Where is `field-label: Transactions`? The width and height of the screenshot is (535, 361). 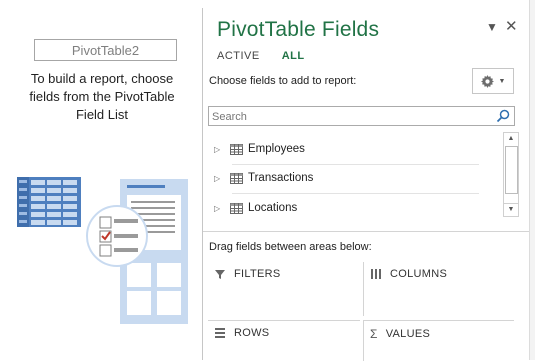 field-label: Transactions is located at coordinates (281, 178).